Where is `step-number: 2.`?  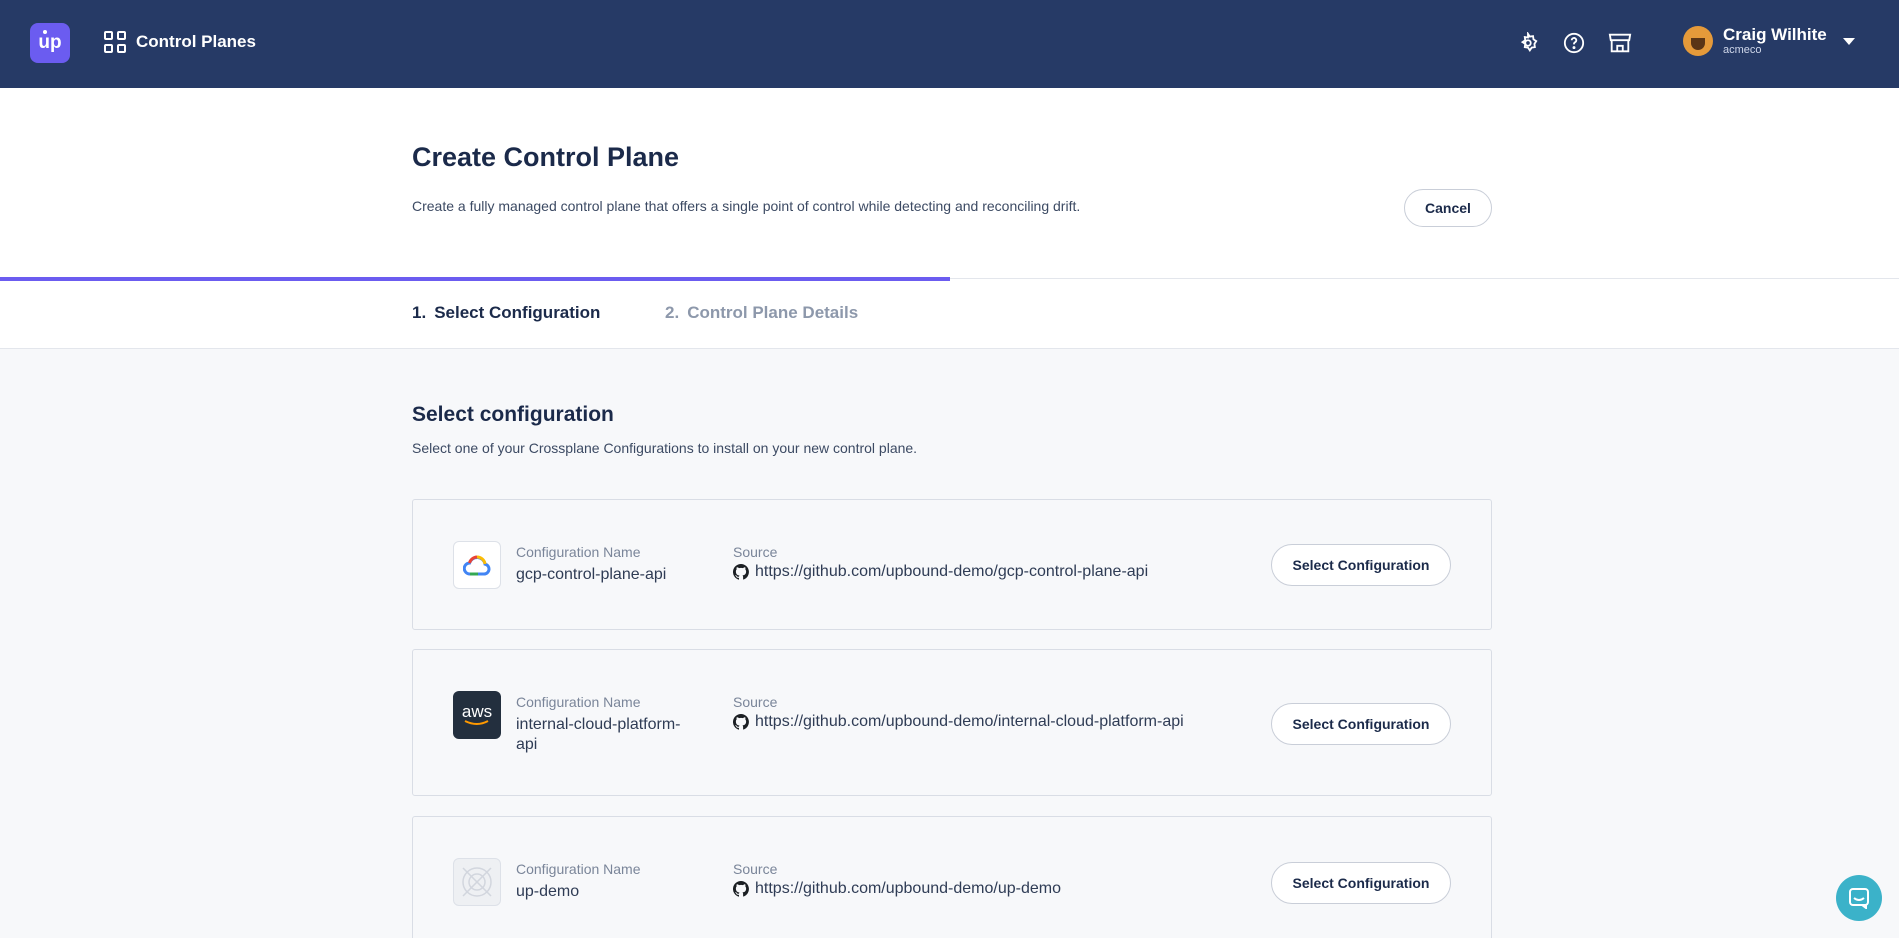 step-number: 2. is located at coordinates (672, 312).